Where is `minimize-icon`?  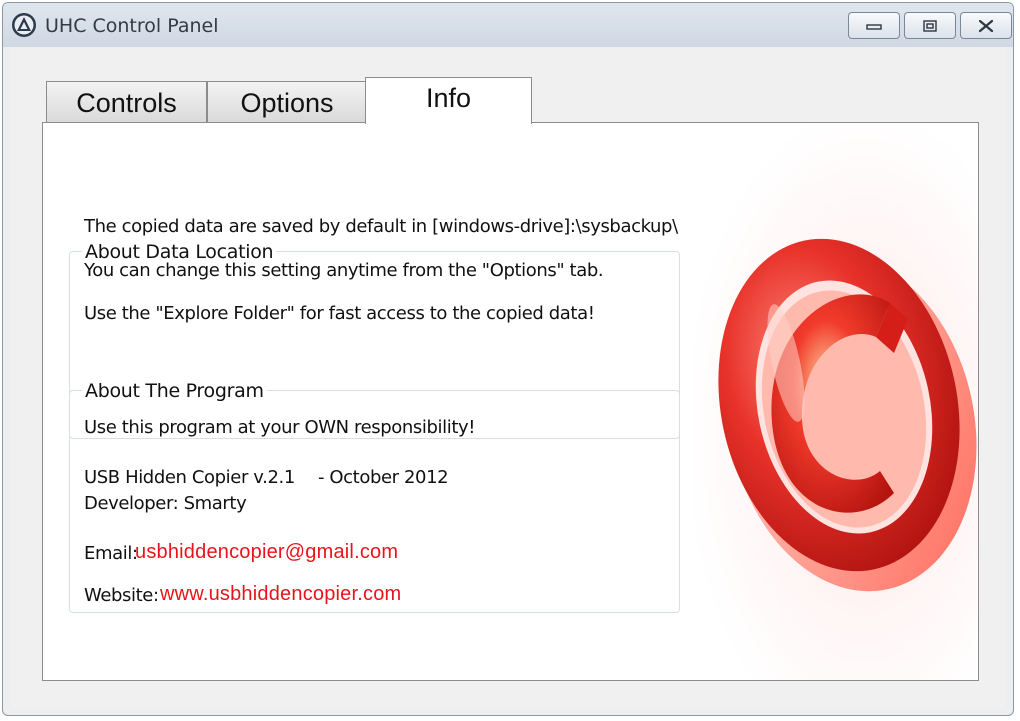 minimize-icon is located at coordinates (874, 26).